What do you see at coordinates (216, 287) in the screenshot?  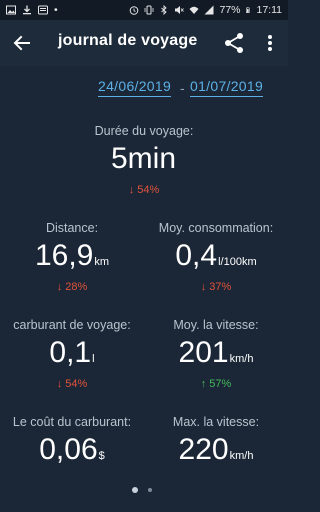 I see `stat-change: ↓ 37%` at bounding box center [216, 287].